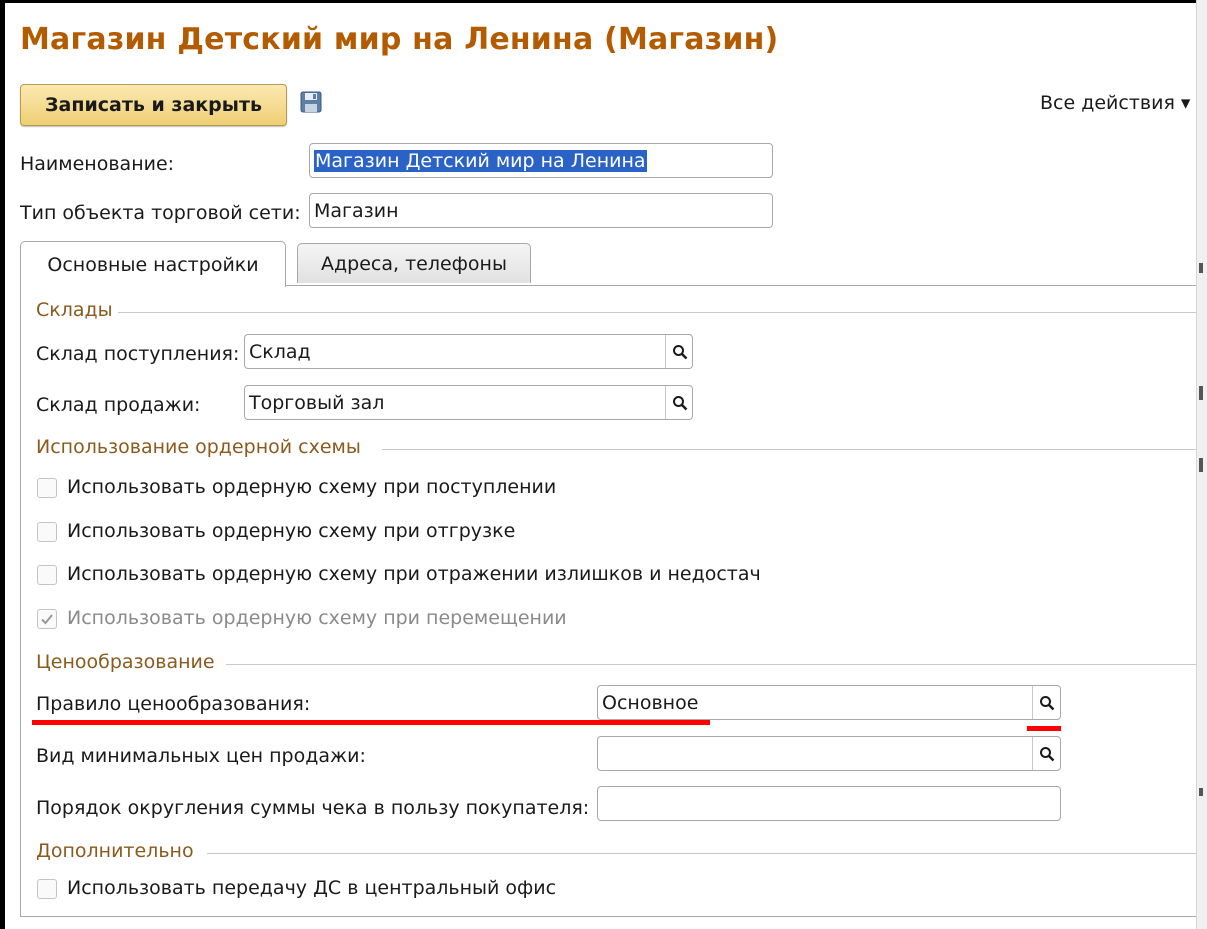 This screenshot has height=929, width=1207. I want to click on order-scheme-surplus-checkbox, so click(47, 575).